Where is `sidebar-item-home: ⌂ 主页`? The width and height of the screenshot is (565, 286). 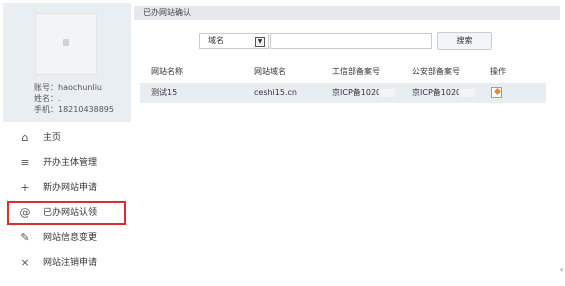
sidebar-item-home: ⌂ 主页 is located at coordinates (70, 138).